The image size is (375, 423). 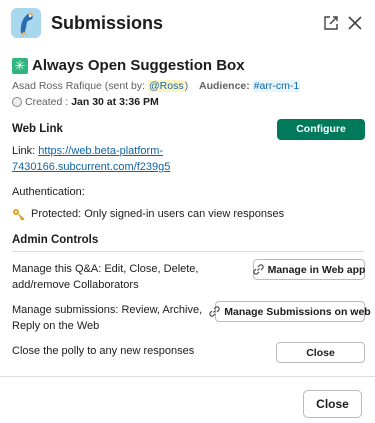 I want to click on close-poll-text: Close the polly to any new responses, so click(x=103, y=351).